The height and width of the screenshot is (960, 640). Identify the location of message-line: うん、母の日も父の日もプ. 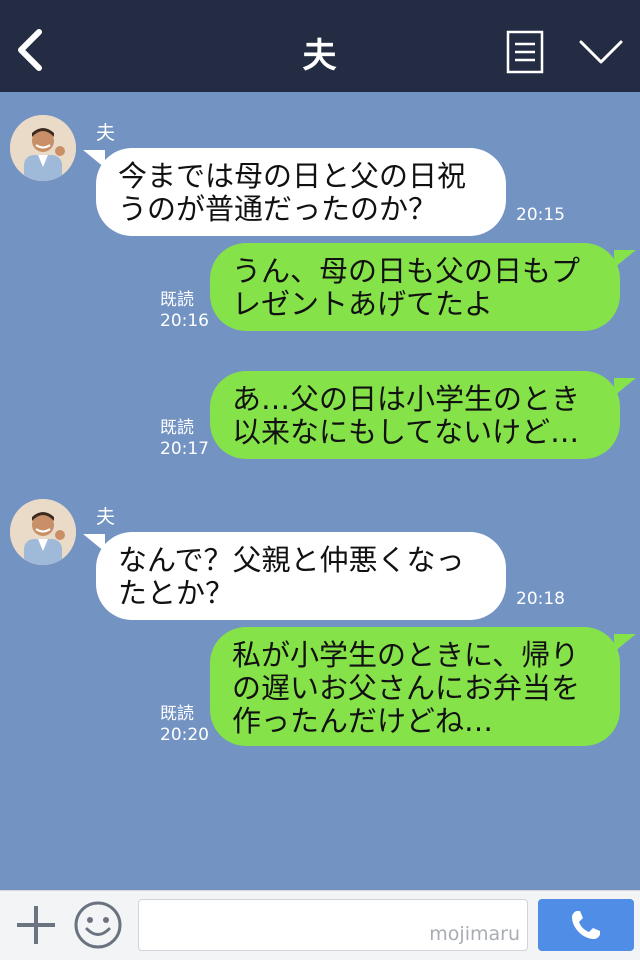
(406, 271).